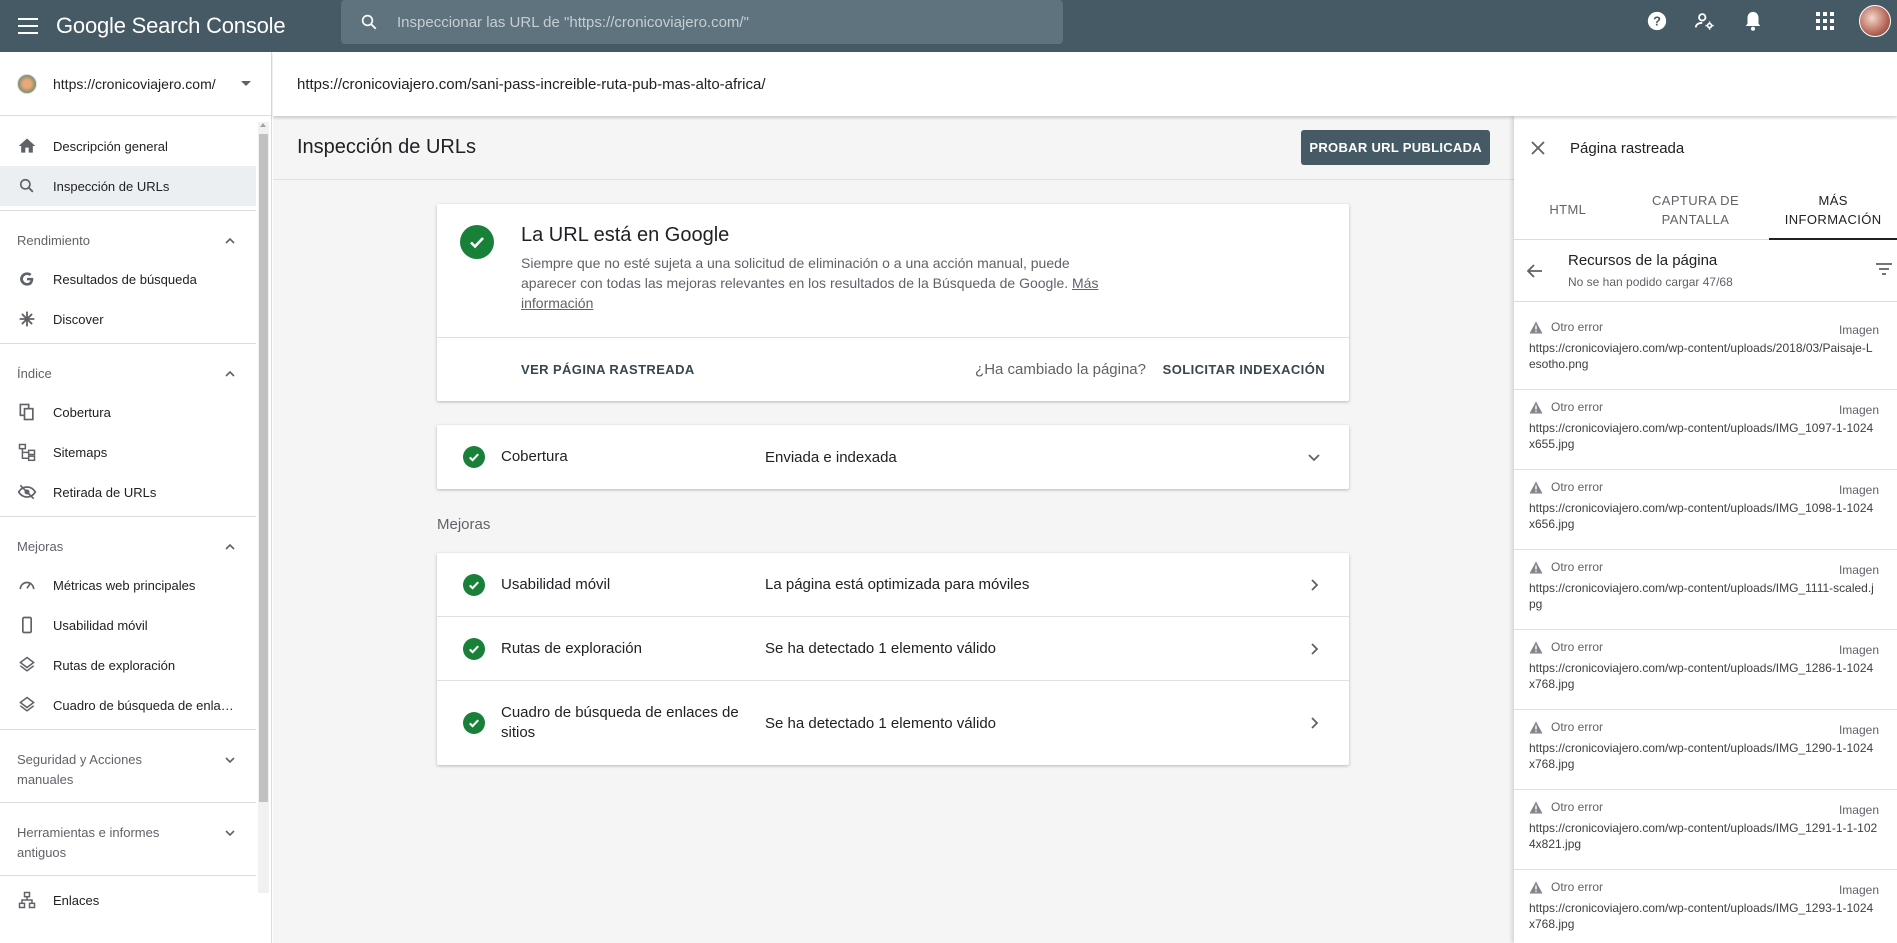 The image size is (1897, 943). I want to click on resource-type: Imagen, so click(1858, 410).